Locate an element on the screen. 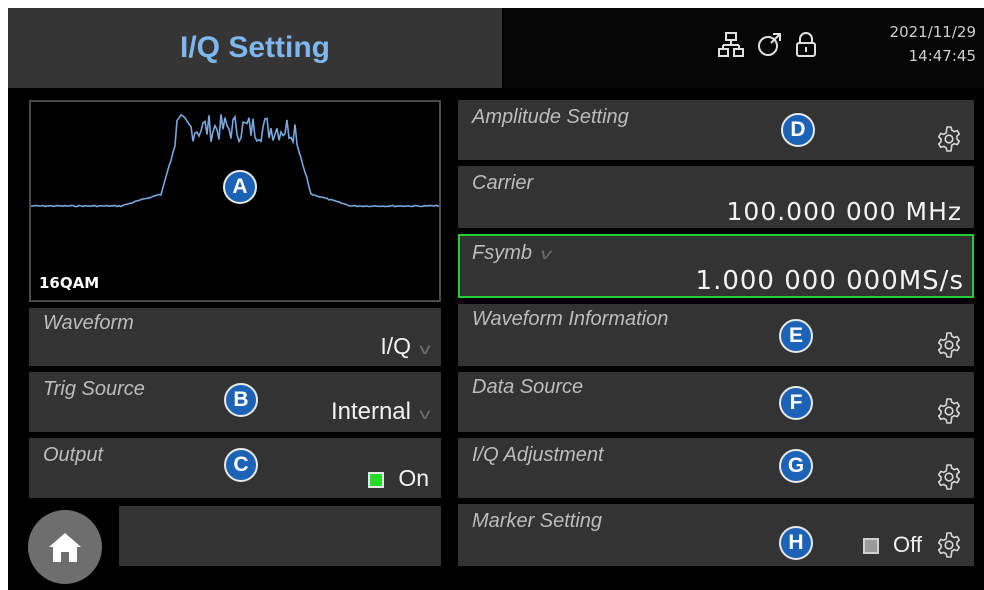 The image size is (984, 590). waveform-value-text: I/Q is located at coordinates (395, 346).